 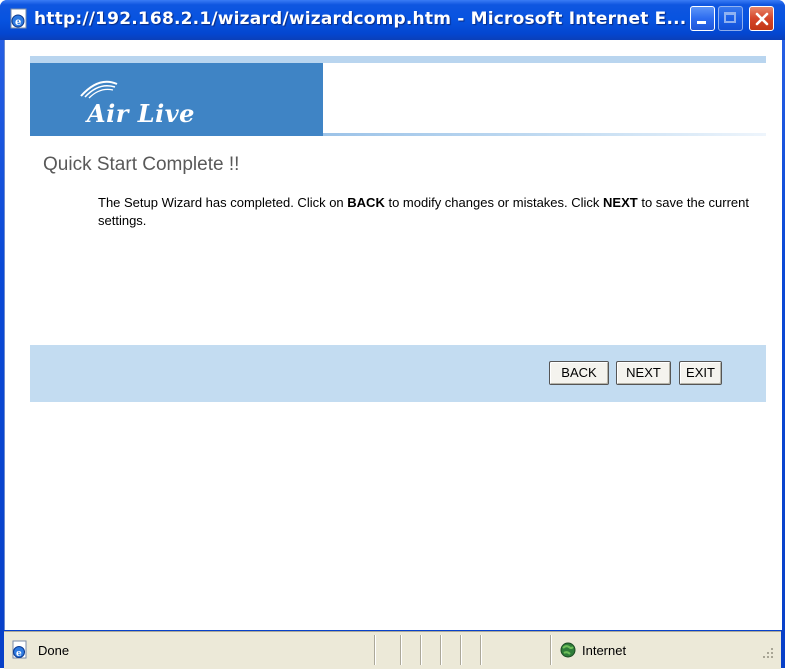 I want to click on status-text: Done, so click(x=54, y=650).